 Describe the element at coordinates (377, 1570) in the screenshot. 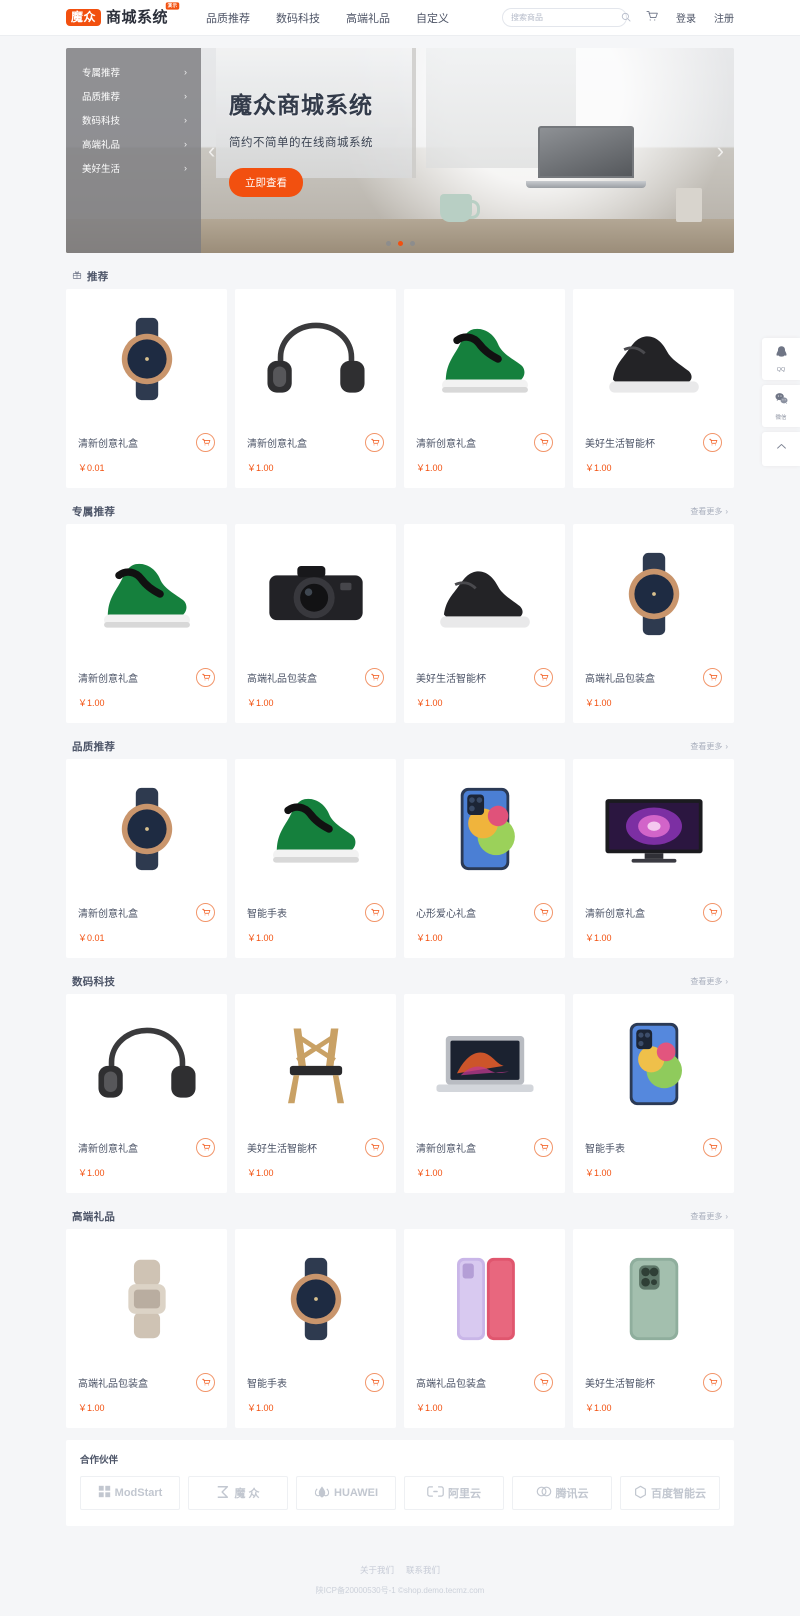

I see `footer-link-about: 关于我们` at that location.